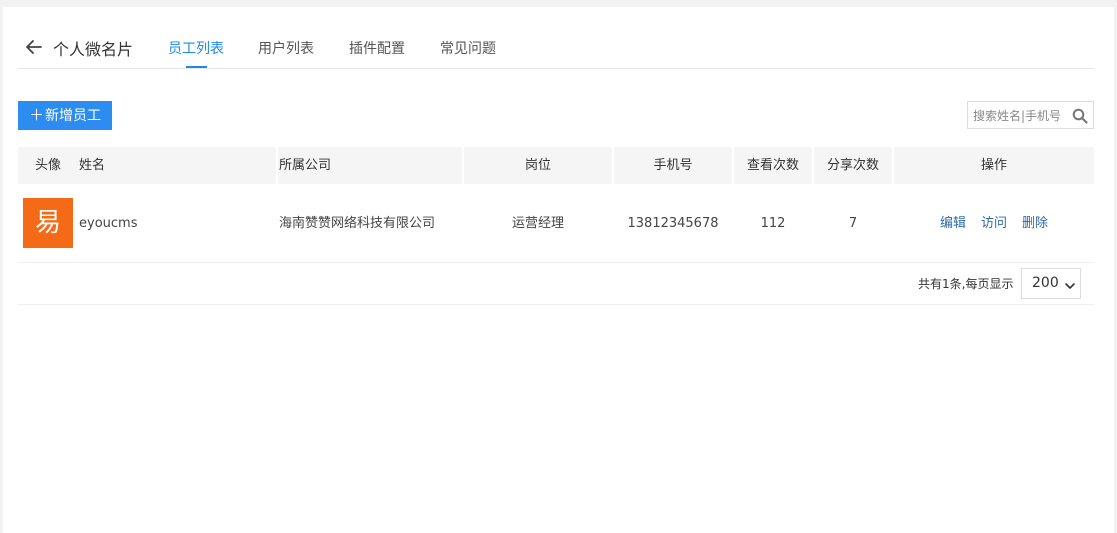  I want to click on employee-company: 海南赞赞网络科技有限公司, so click(357, 223).